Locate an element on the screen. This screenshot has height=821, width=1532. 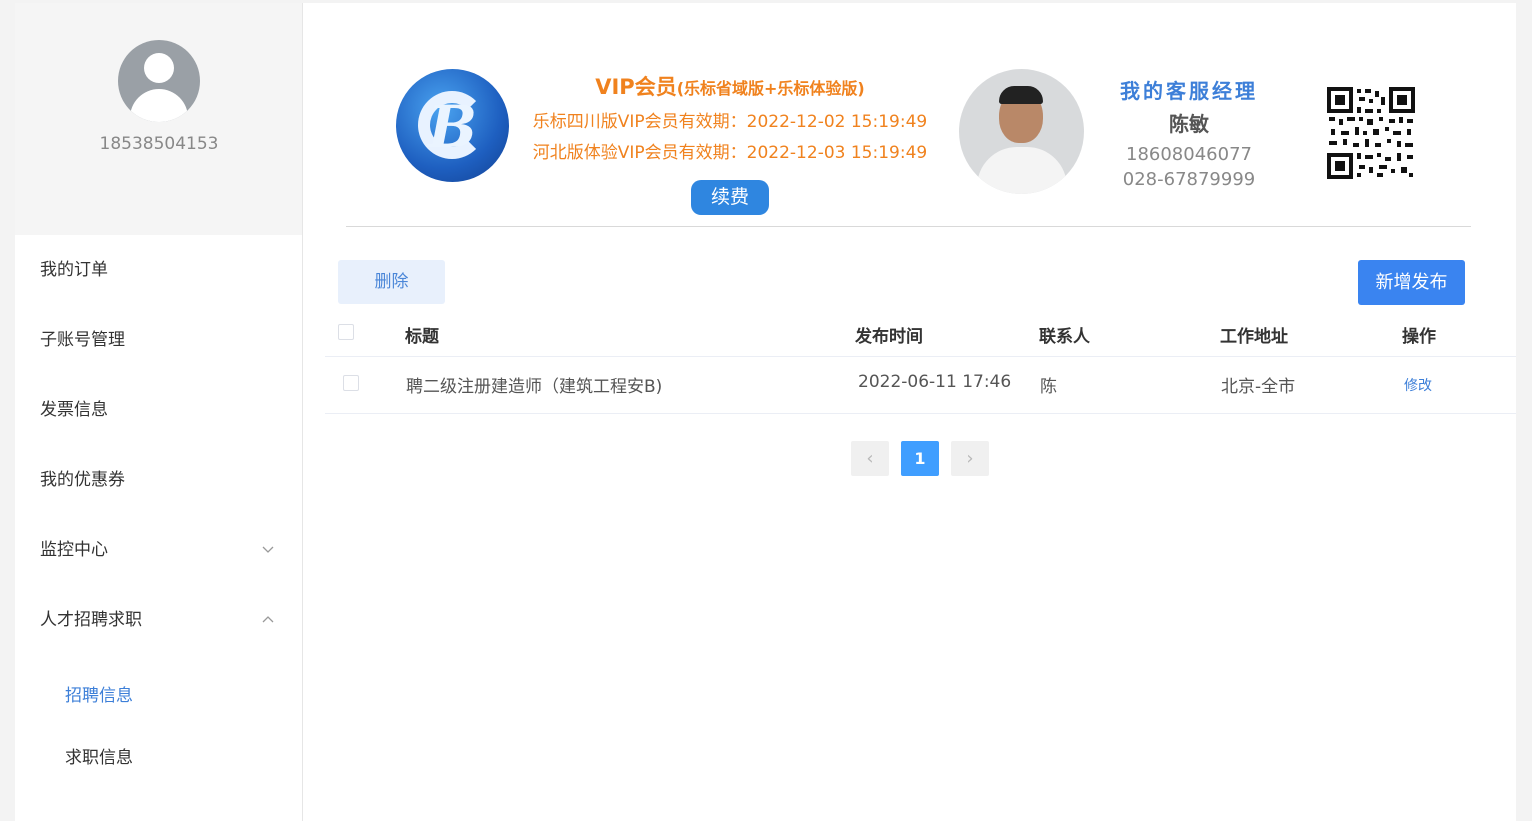
row-checkbox is located at coordinates (351, 383).